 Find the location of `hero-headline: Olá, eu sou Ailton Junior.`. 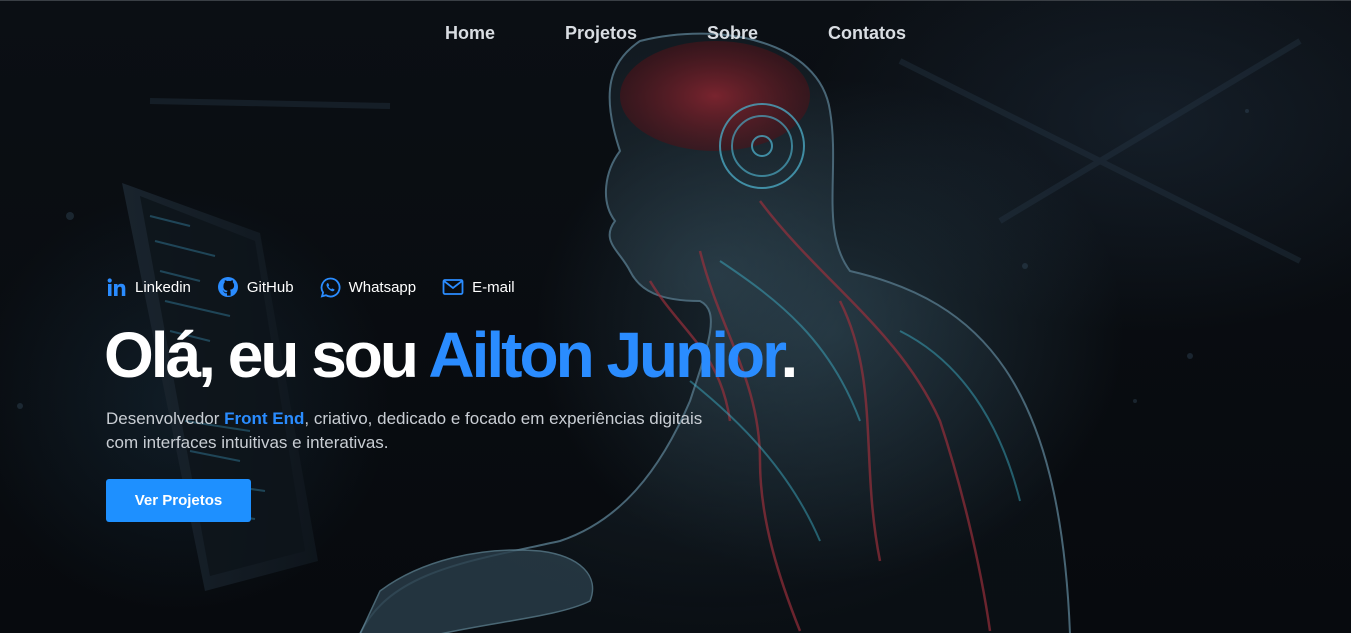

hero-headline: Olá, eu sou Ailton Junior. is located at coordinates (451, 355).